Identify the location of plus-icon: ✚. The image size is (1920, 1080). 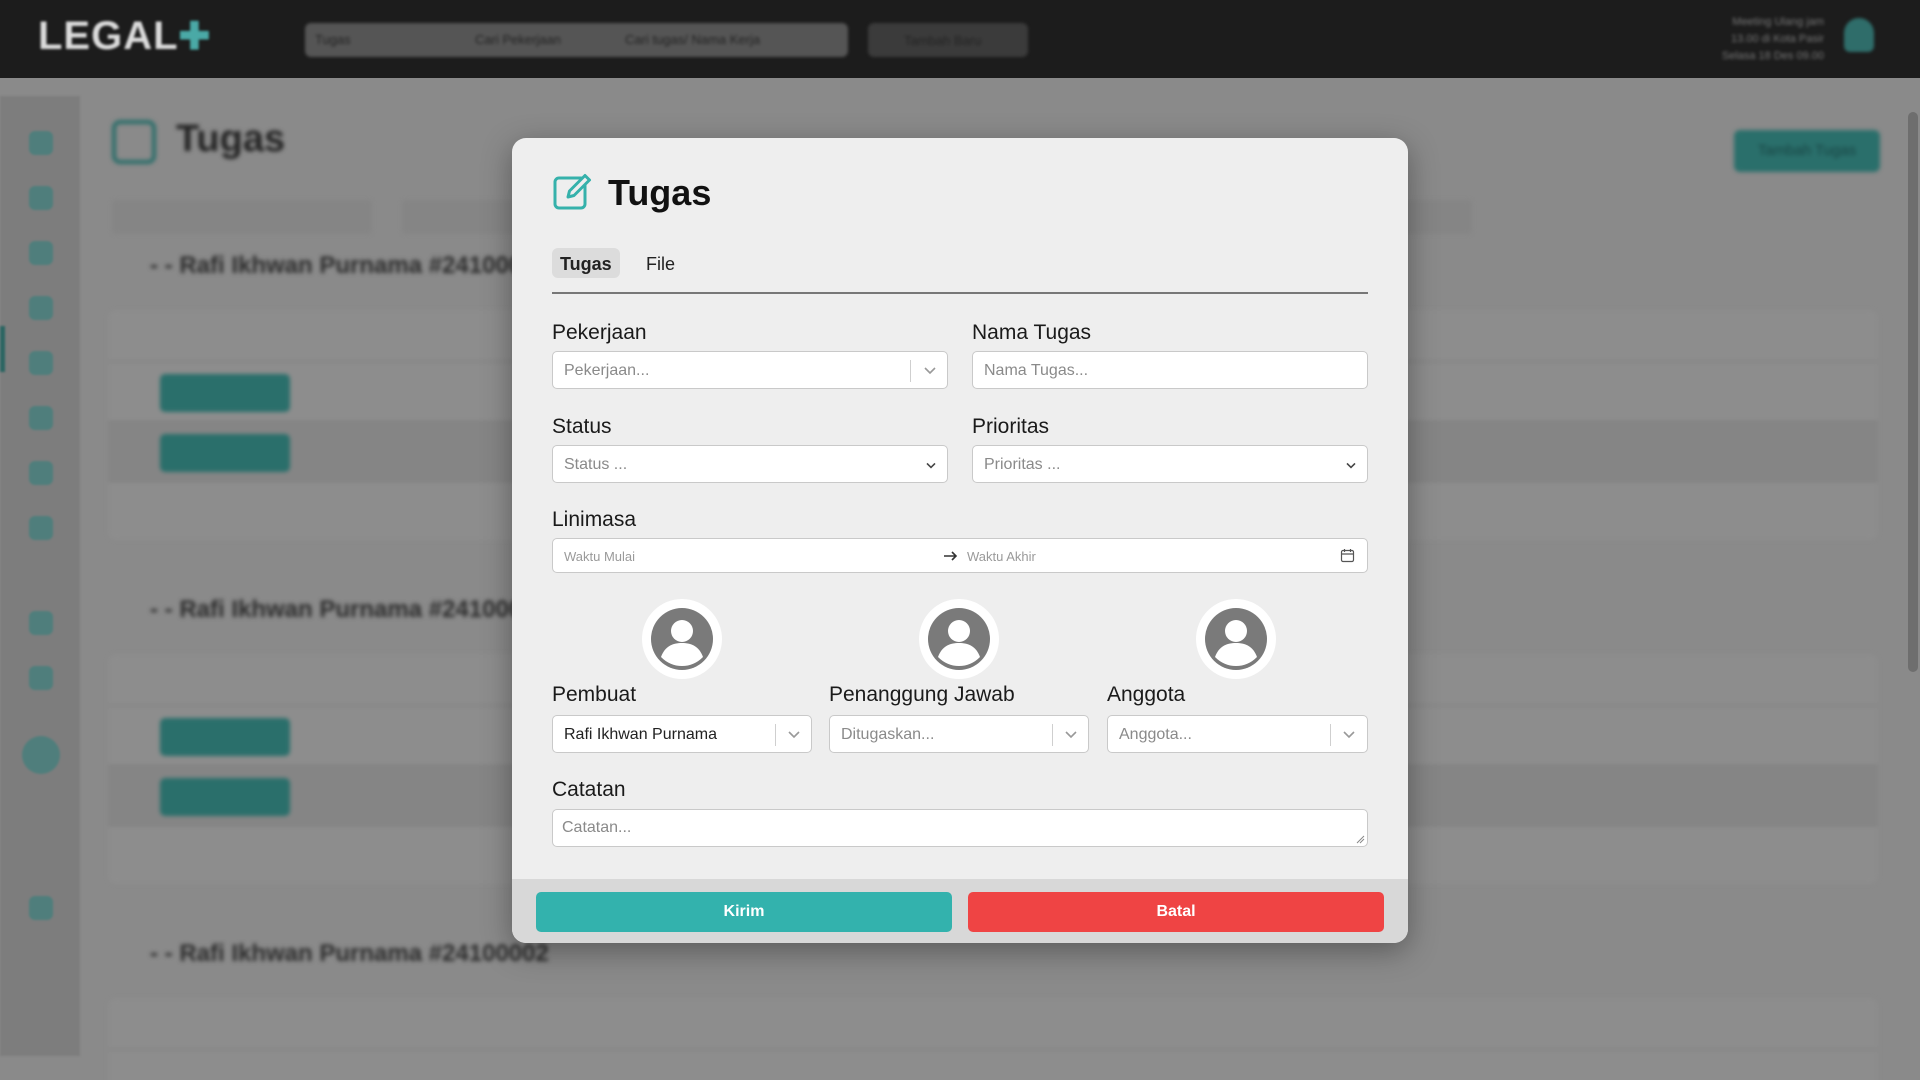
(195, 37).